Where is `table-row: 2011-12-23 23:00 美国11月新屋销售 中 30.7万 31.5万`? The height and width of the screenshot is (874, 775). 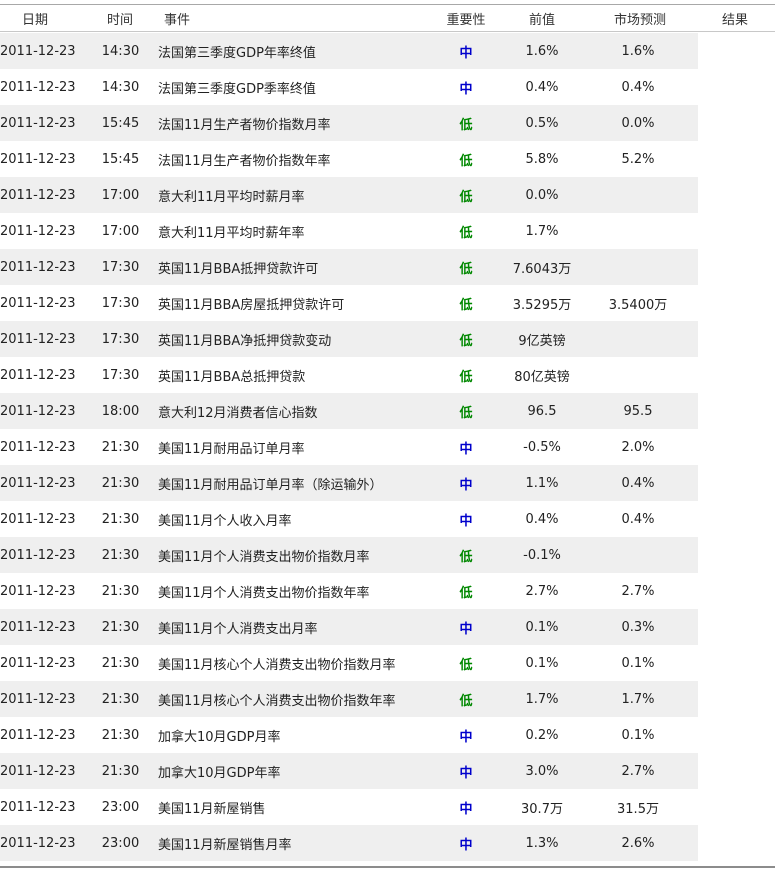 table-row: 2011-12-23 23:00 美国11月新屋销售 中 30.7万 31.5万 is located at coordinates (387, 807).